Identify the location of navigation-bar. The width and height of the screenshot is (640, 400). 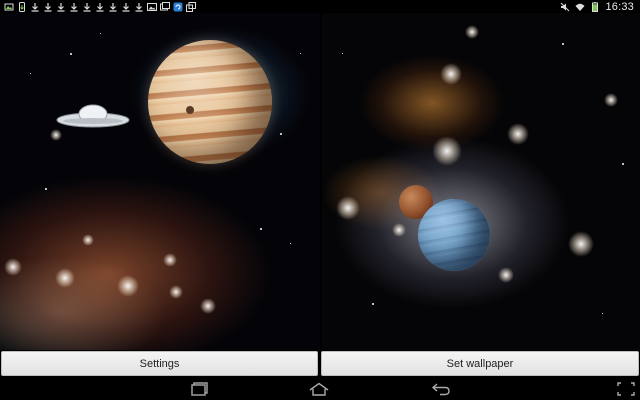
(320, 388).